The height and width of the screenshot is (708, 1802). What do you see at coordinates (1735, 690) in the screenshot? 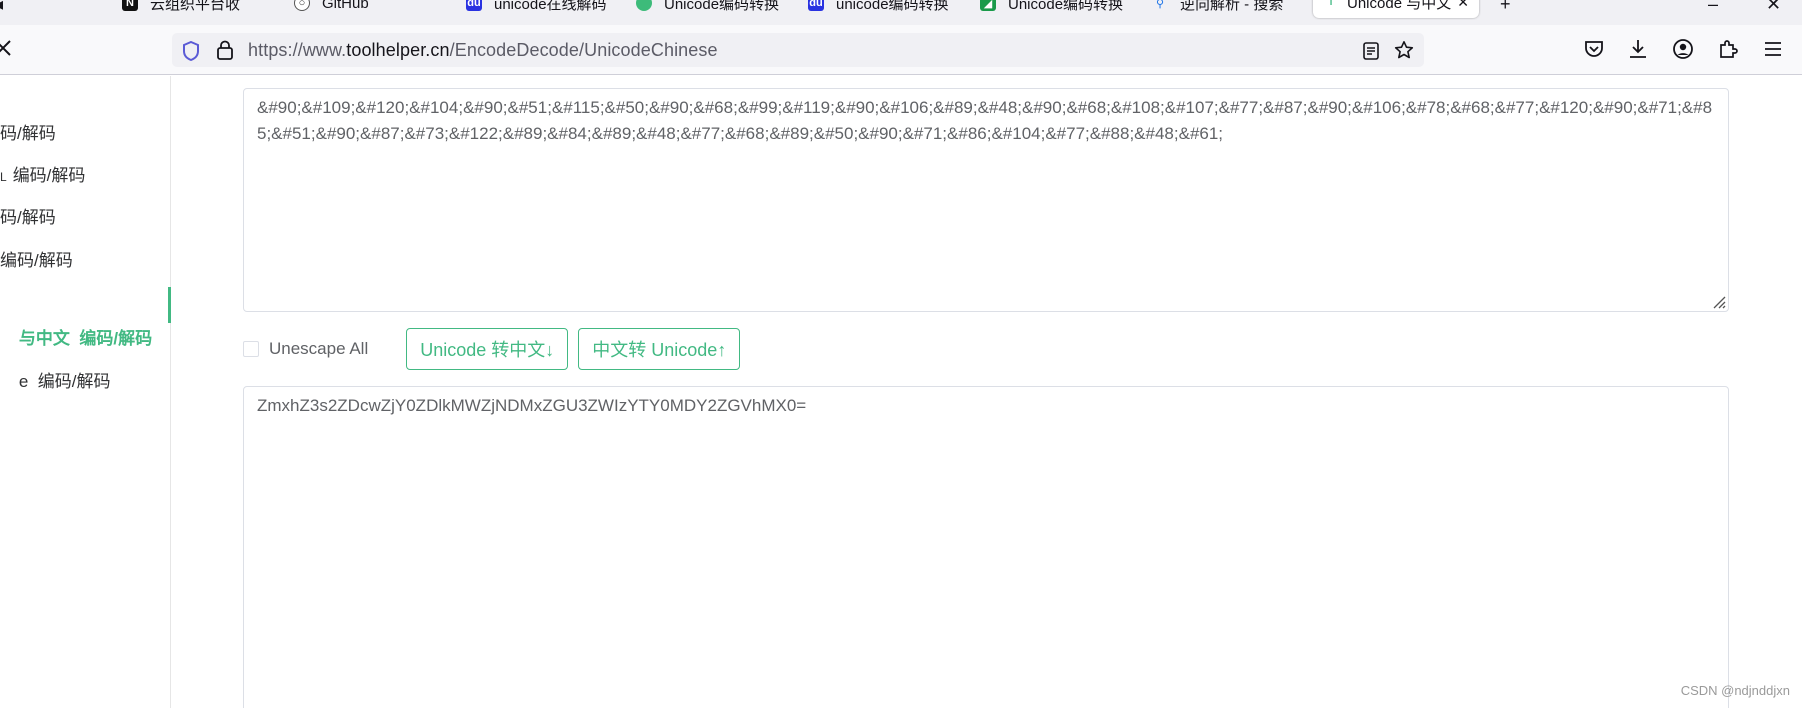
I see `csdn-watermark: CSDN @ndjnddjxn` at bounding box center [1735, 690].